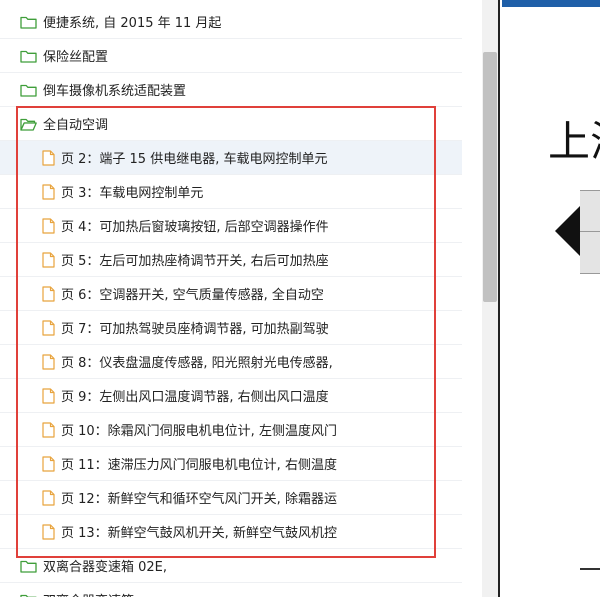 Image resolution: width=600 pixels, height=597 pixels. Describe the element at coordinates (199, 465) in the screenshot. I see `tree-item-label: 页 11：速滞压力风门伺服电机电位计, 右侧温度` at that location.